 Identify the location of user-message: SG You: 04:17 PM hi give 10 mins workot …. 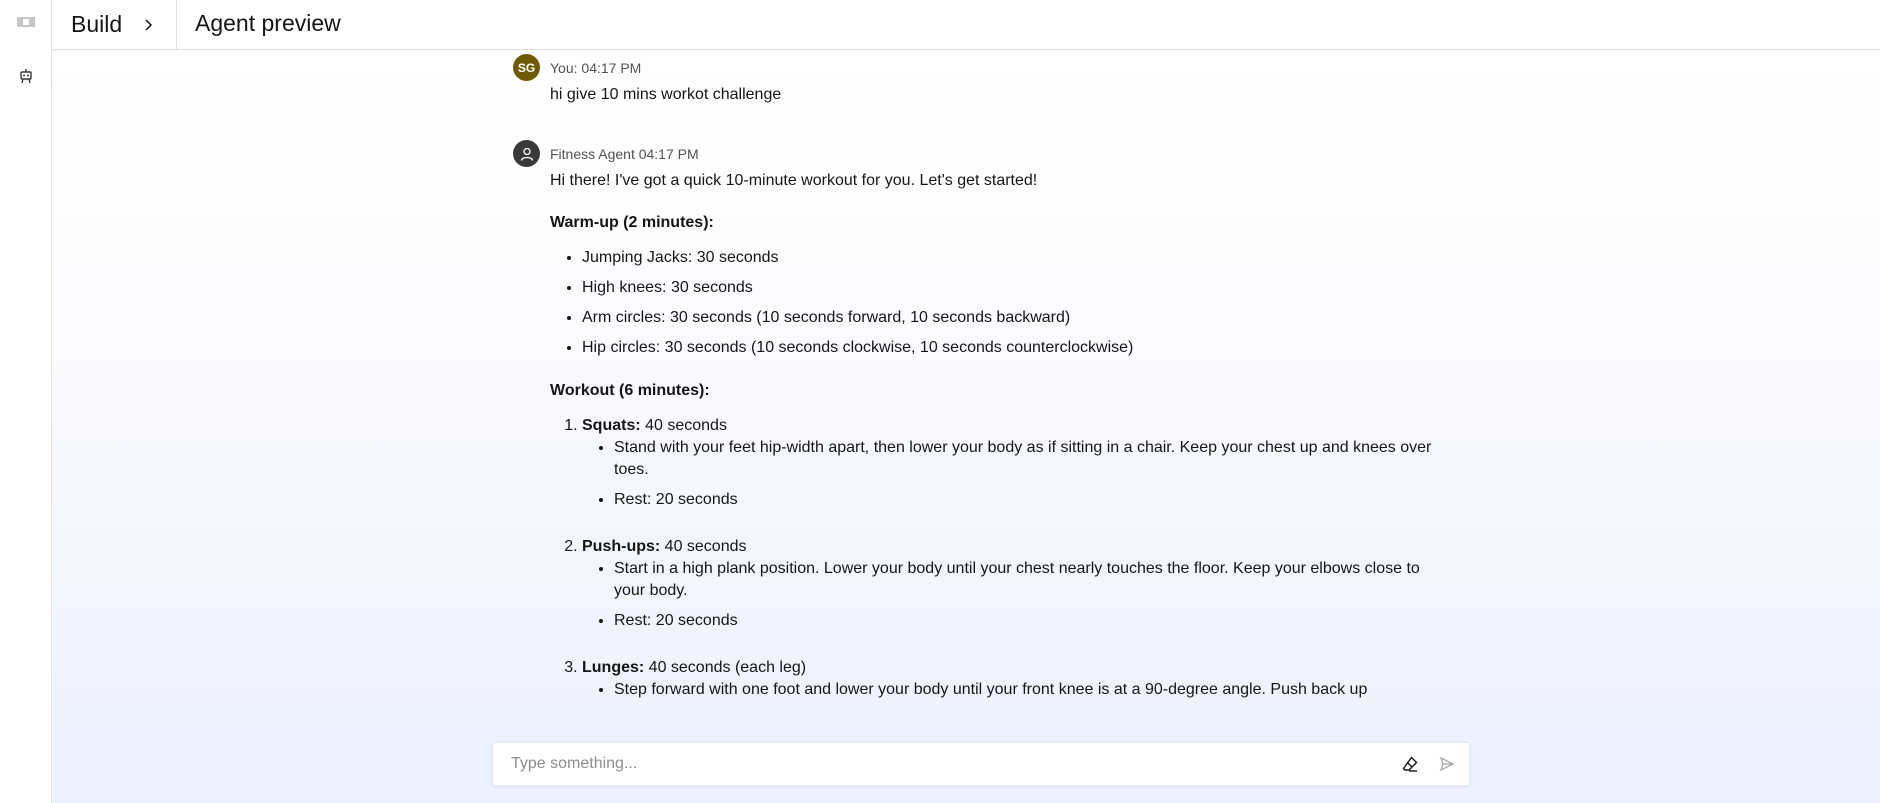
(973, 80).